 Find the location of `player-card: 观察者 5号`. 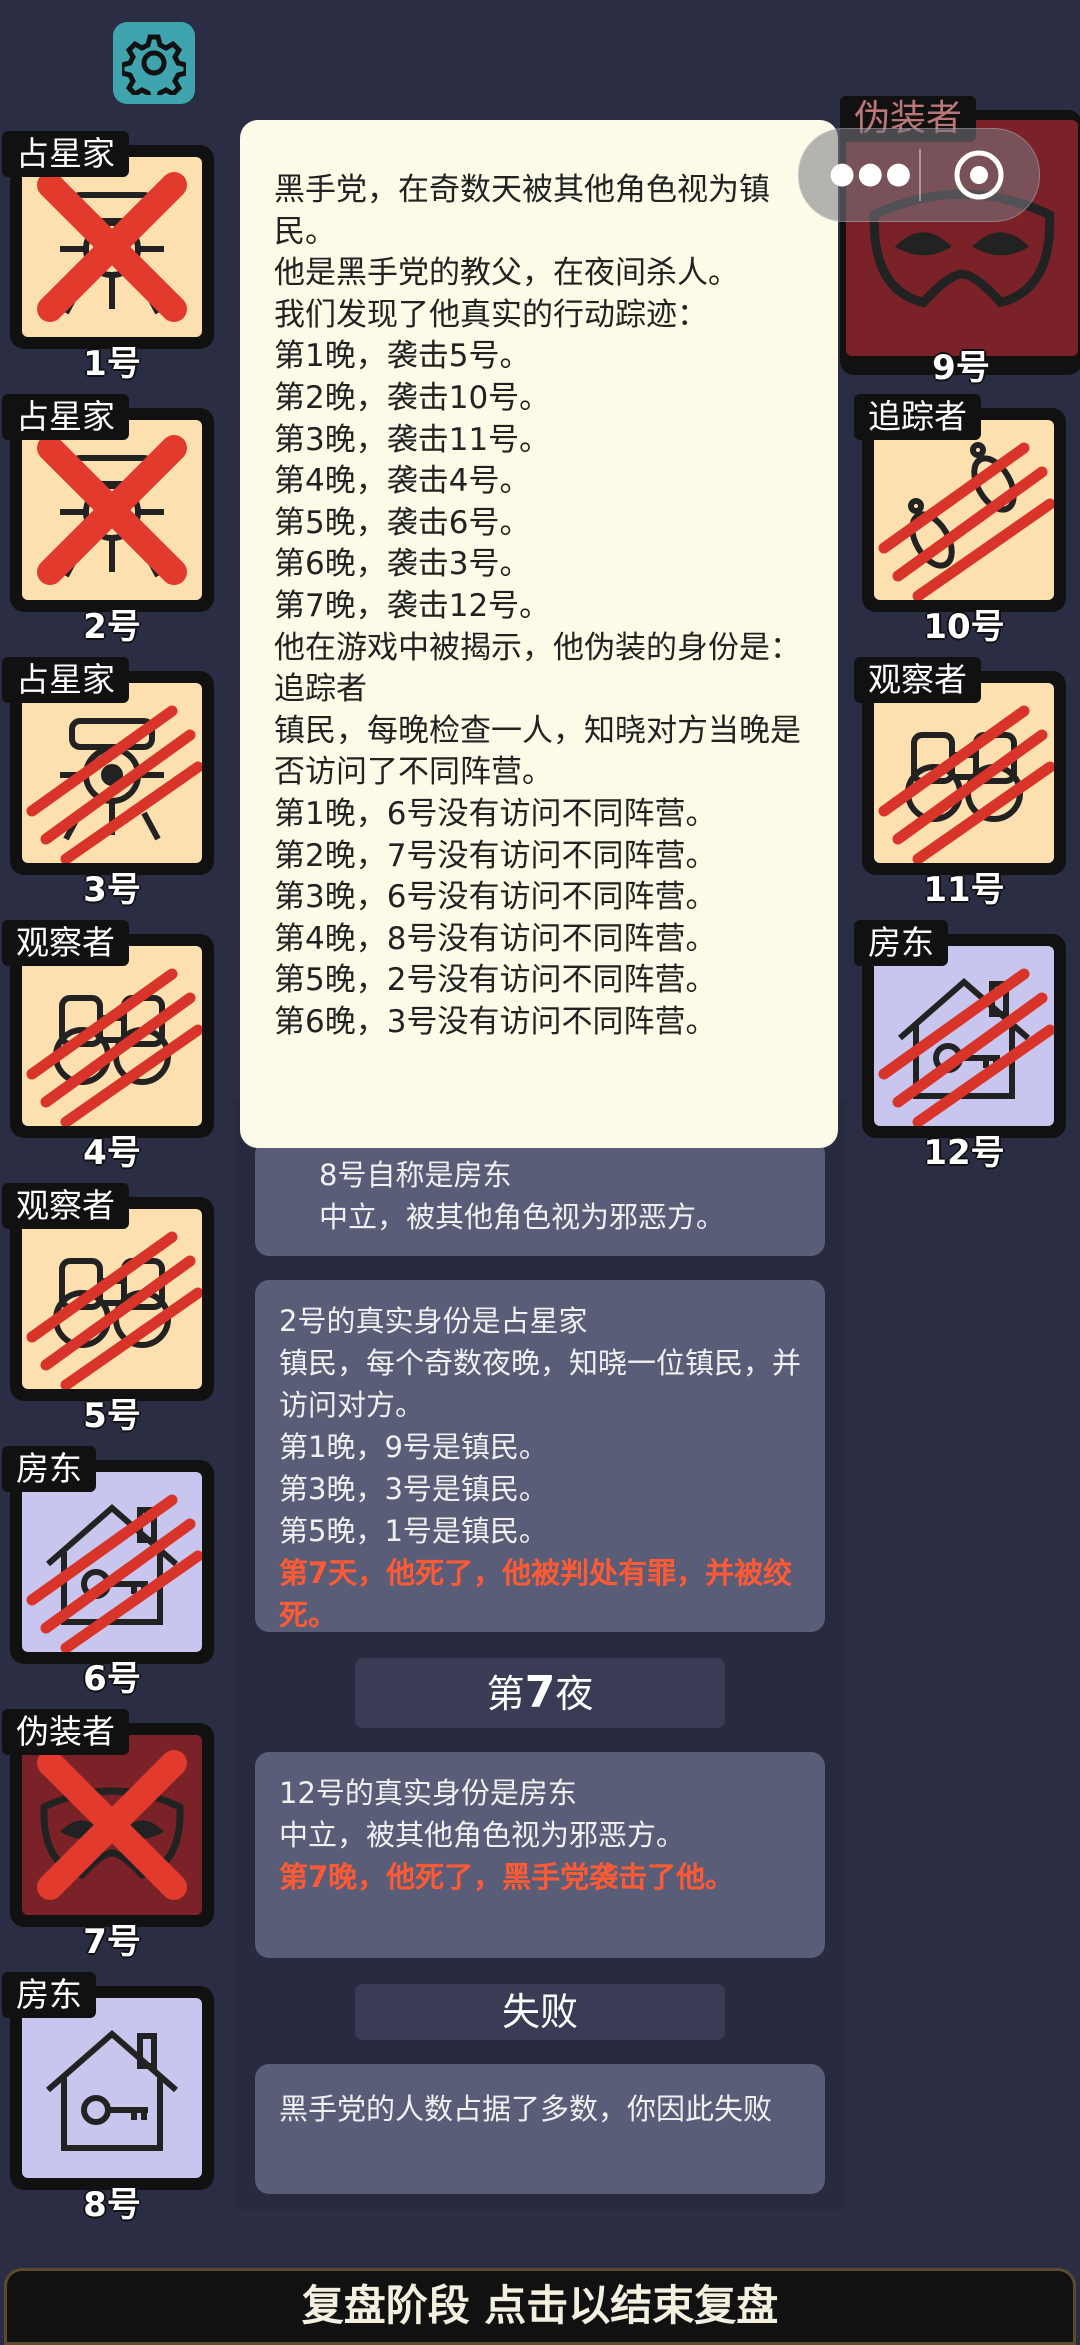

player-card: 观察者 5号 is located at coordinates (108, 1309).